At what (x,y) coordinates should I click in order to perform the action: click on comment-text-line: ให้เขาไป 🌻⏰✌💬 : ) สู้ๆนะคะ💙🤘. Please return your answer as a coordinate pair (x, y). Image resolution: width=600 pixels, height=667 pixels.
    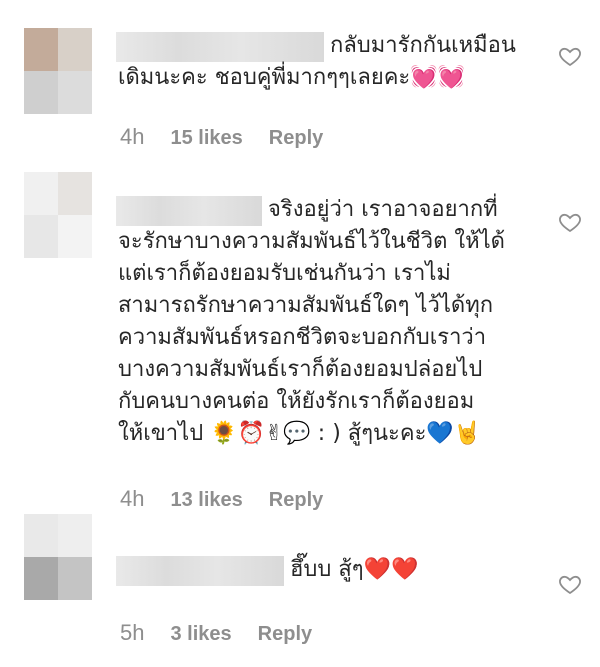
    Looking at the image, I should click on (300, 433).